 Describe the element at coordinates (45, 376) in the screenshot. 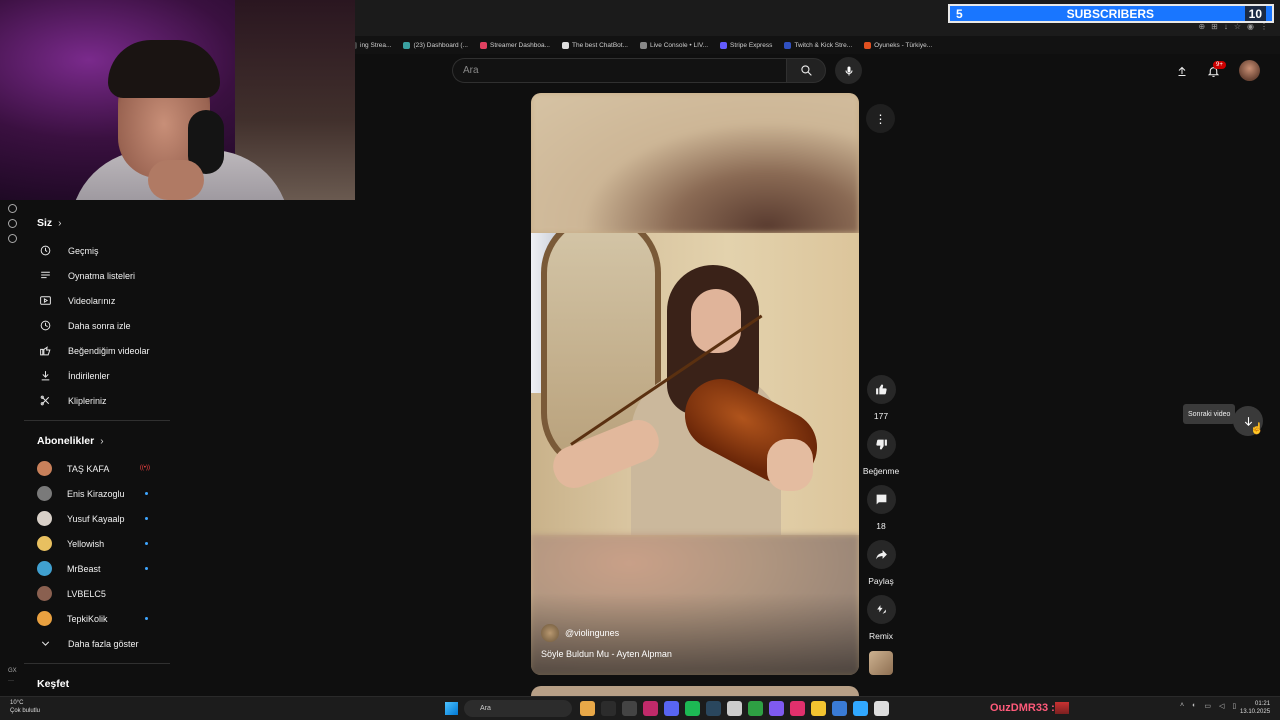

I see `download-icon` at that location.